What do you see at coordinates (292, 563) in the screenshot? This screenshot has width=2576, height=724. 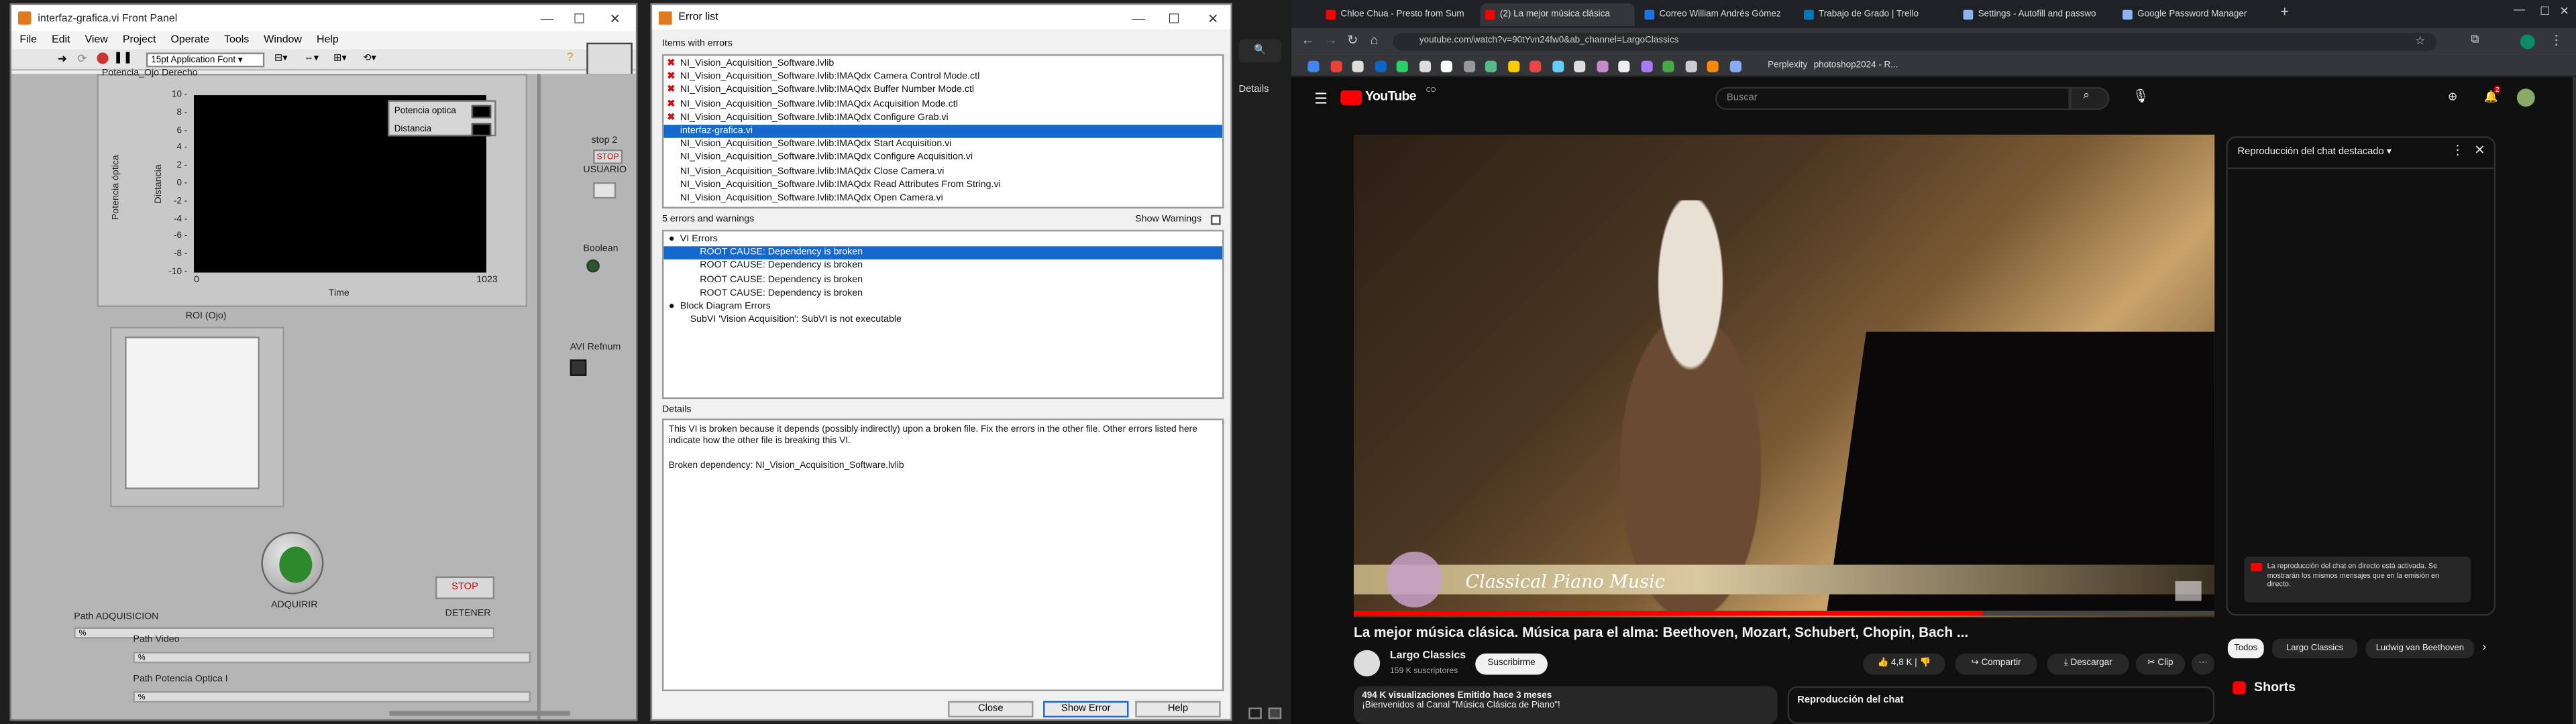 I see `adquirir-button` at bounding box center [292, 563].